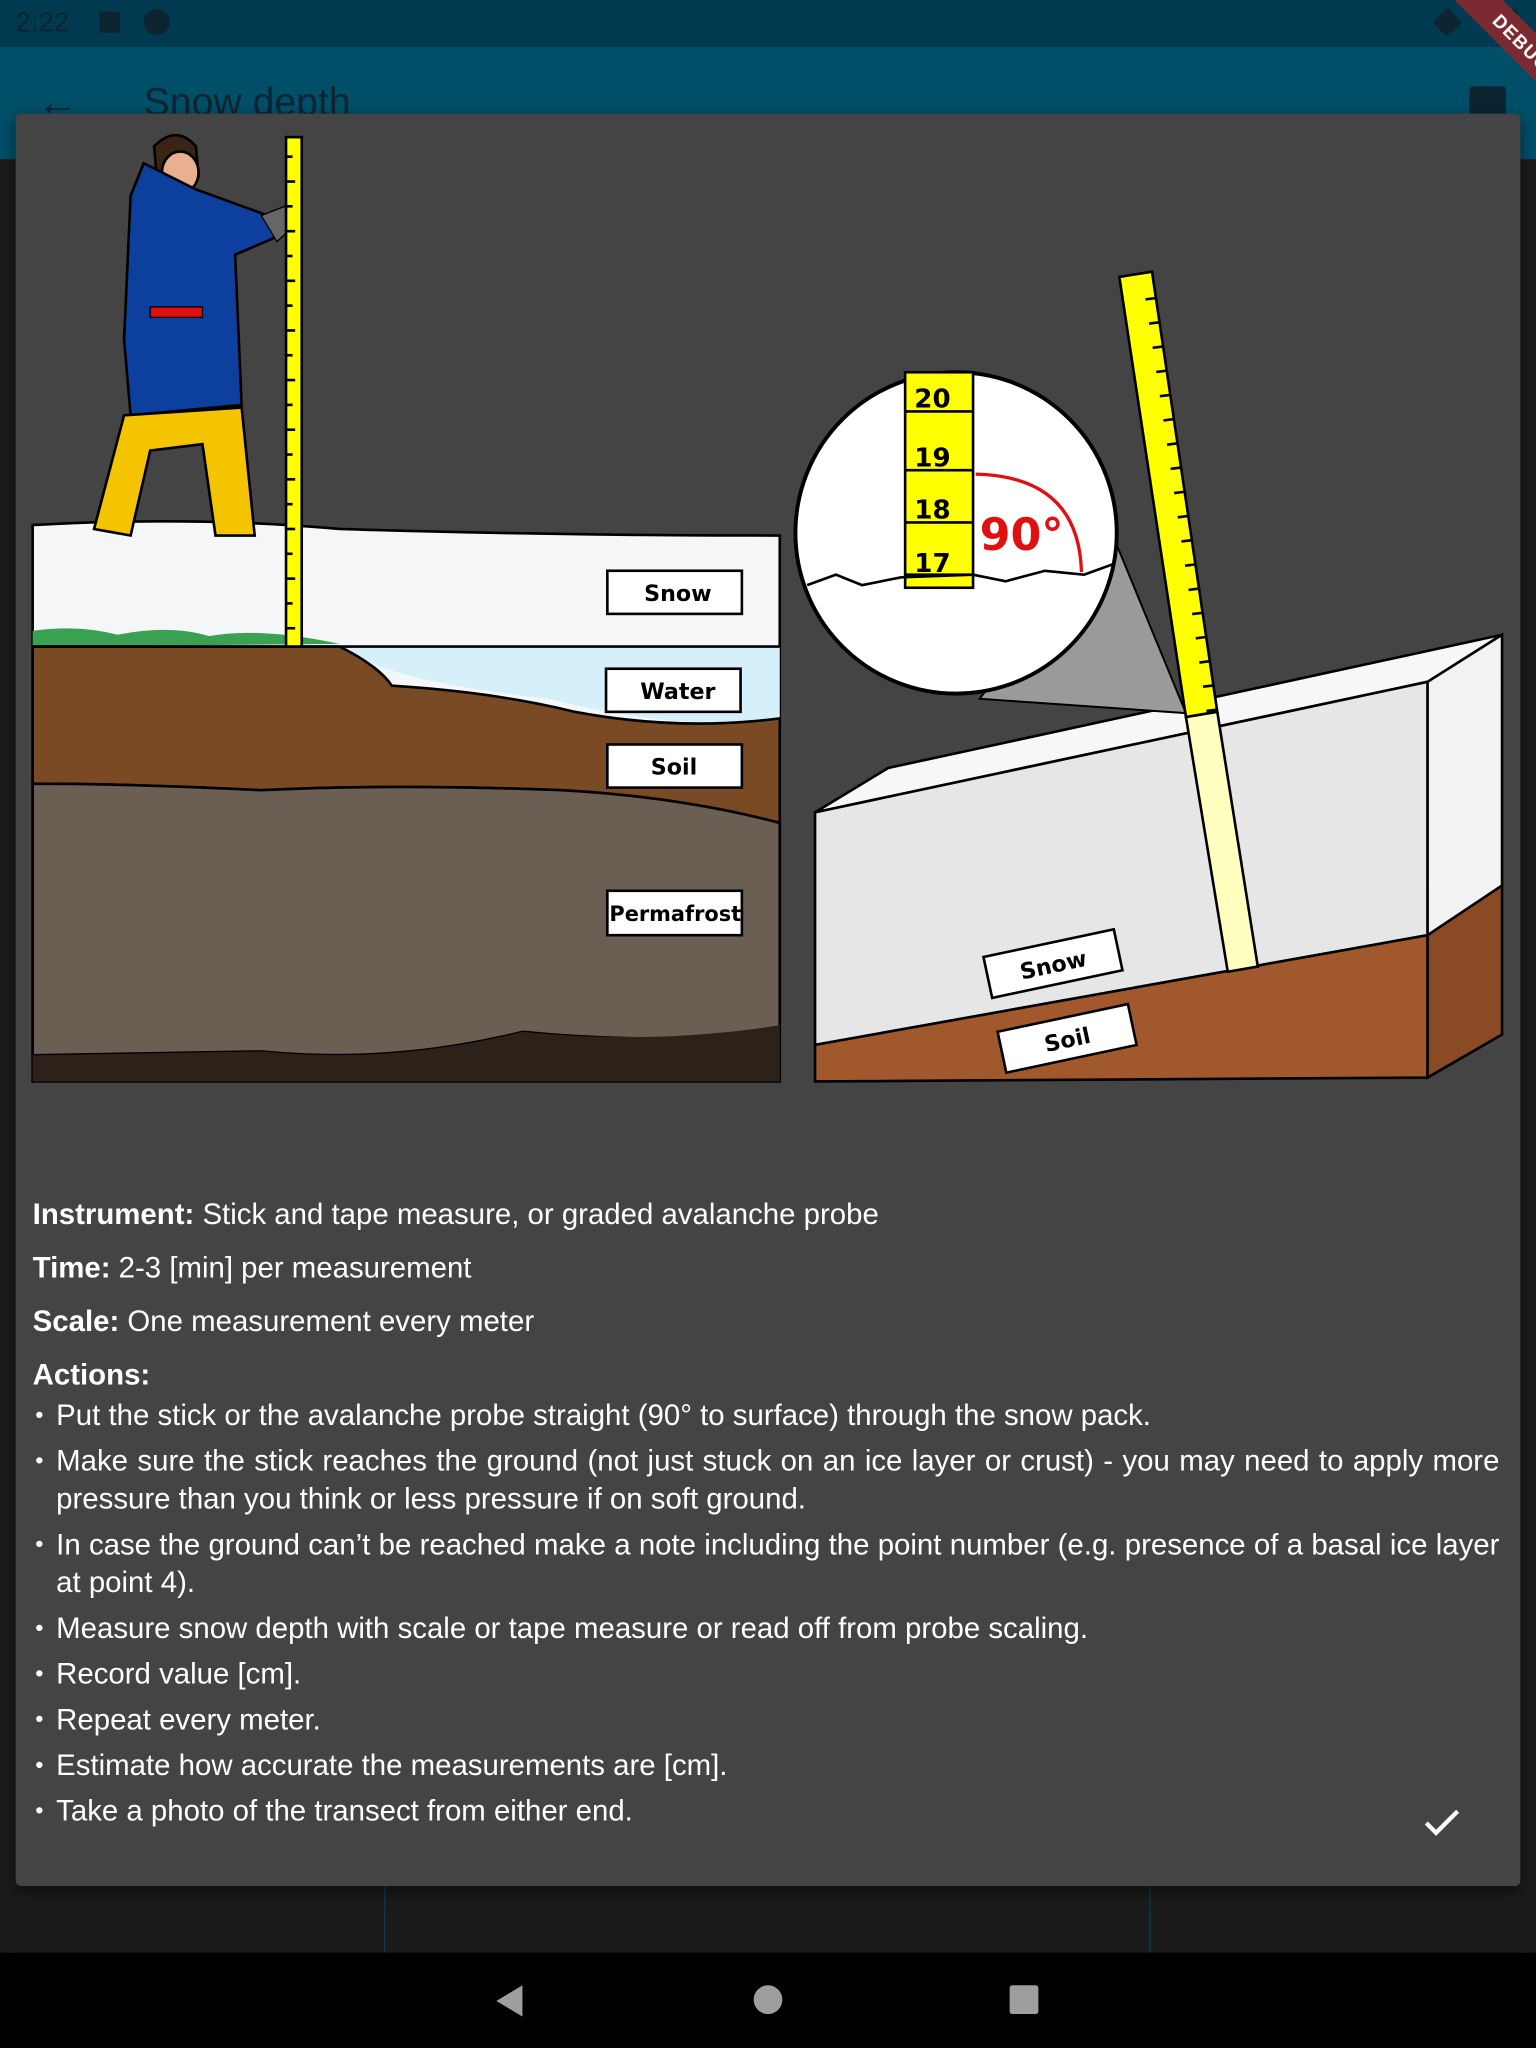 Image resolution: width=1536 pixels, height=2048 pixels. I want to click on status-bar: 2:22, so click(768, 24).